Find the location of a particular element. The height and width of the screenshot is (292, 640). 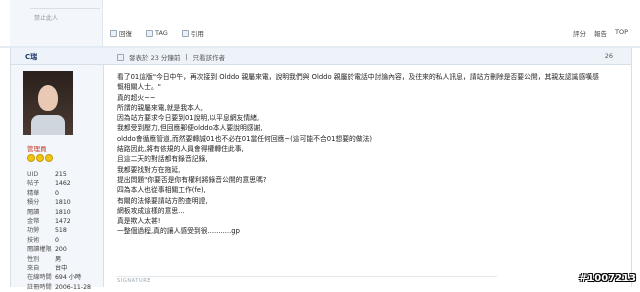

post-line: 真的超火~~ is located at coordinates (136, 97).